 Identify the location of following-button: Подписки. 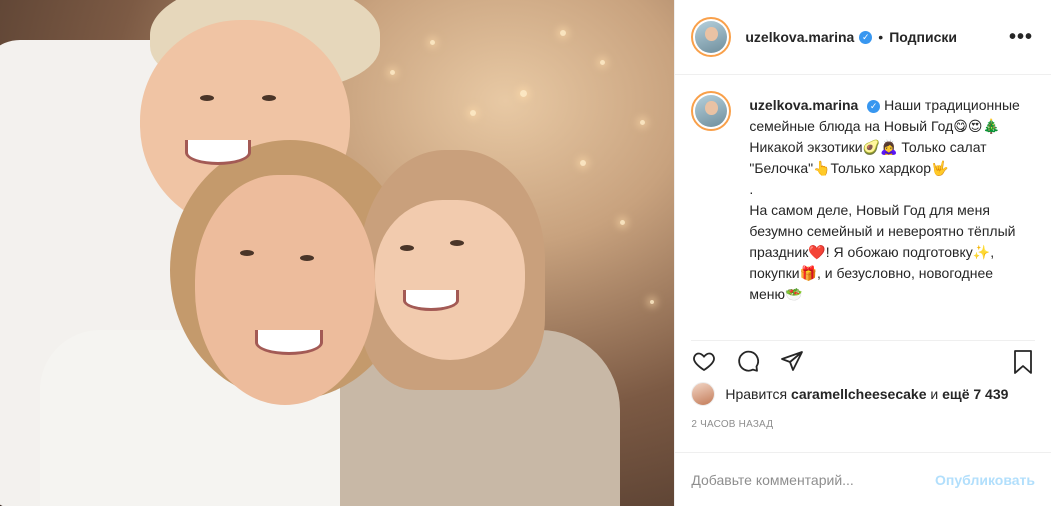
(923, 37).